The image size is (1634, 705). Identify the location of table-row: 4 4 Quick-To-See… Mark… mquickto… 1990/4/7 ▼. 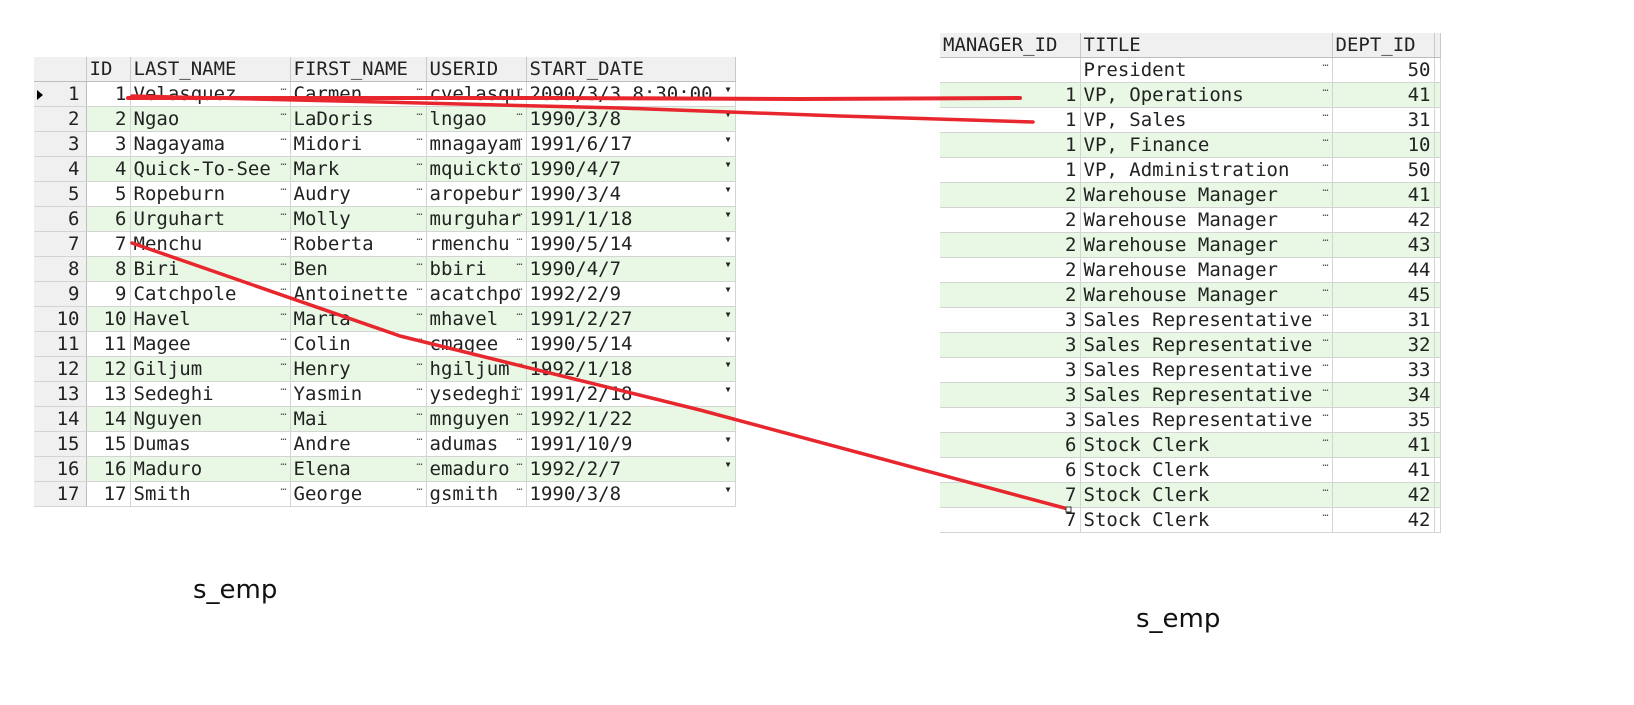
(385, 169).